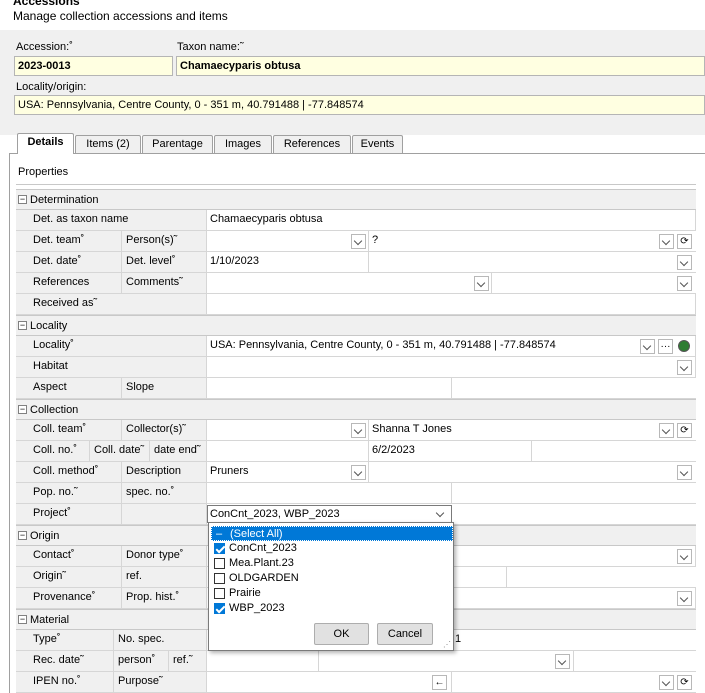  Describe the element at coordinates (288, 451) in the screenshot. I see `coll-no-field` at that location.